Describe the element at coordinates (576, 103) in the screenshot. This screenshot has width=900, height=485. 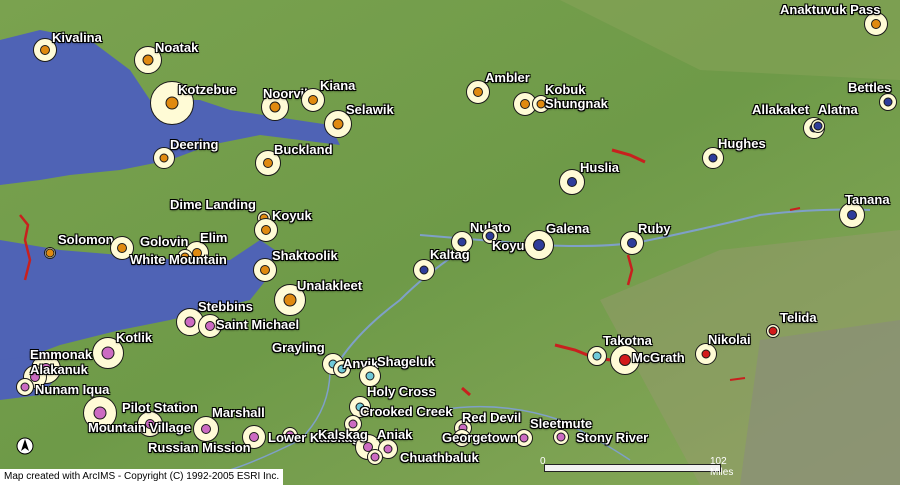
I see `town-label: Shungnak` at that location.